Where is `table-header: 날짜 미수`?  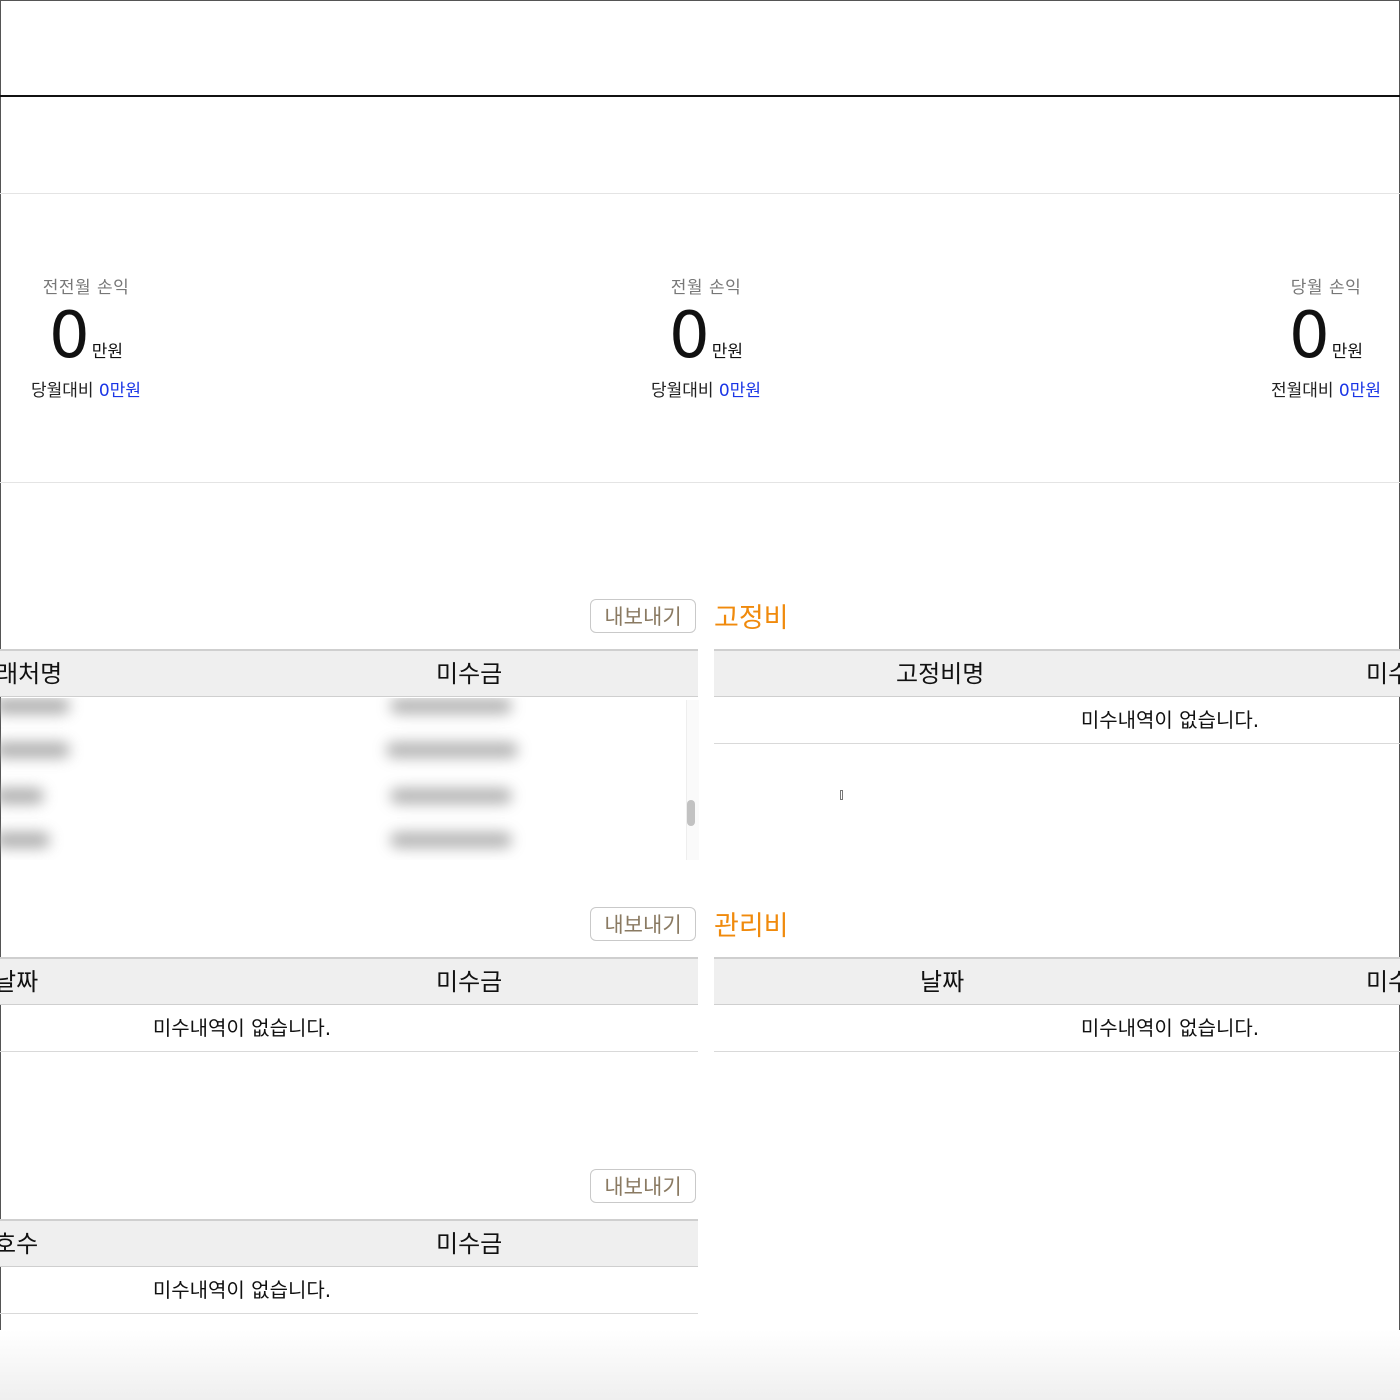 table-header: 날짜 미수 is located at coordinates (1057, 981).